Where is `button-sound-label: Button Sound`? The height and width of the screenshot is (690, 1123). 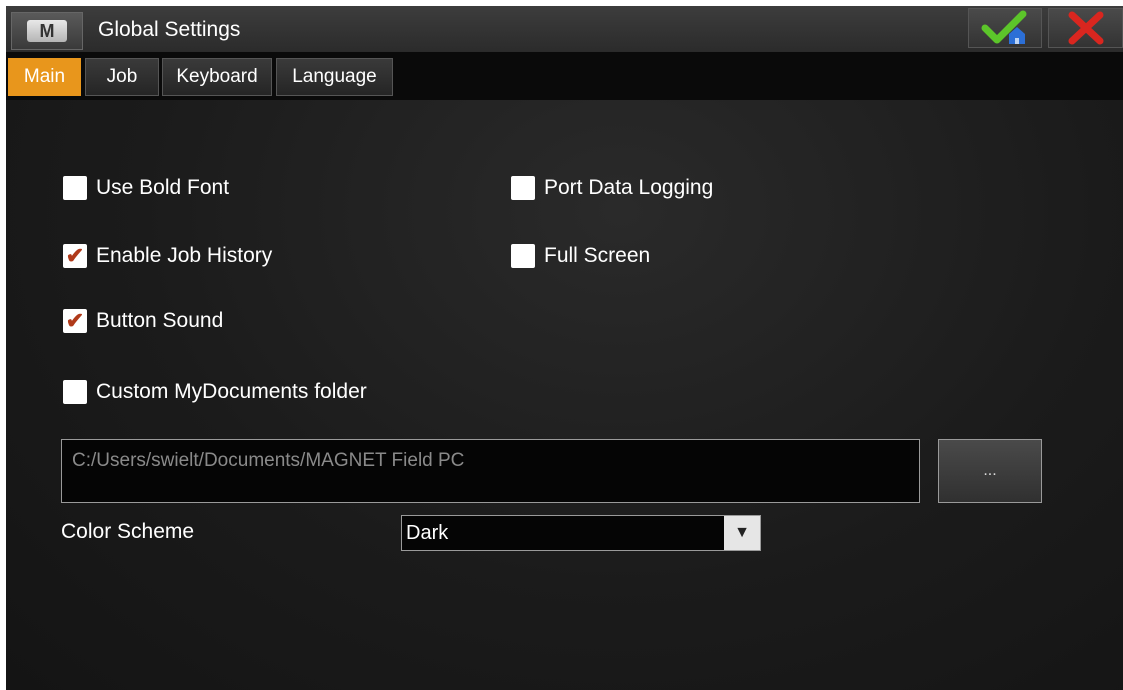 button-sound-label: Button Sound is located at coordinates (160, 320).